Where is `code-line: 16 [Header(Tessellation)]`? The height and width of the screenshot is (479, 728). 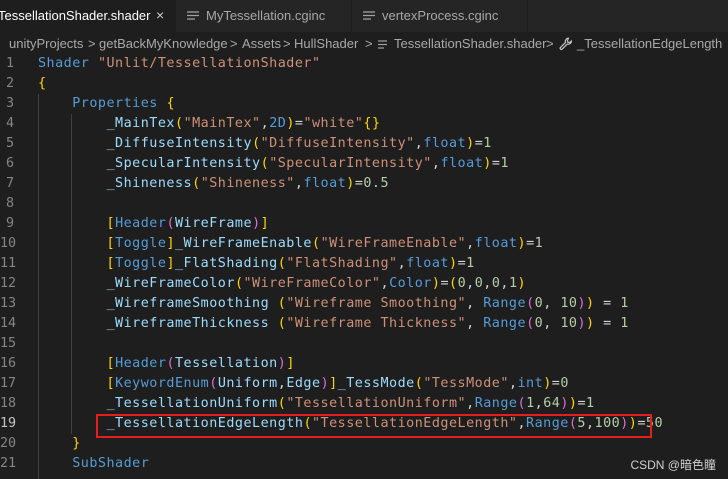
code-line: 16 [Header(Tessellation)] is located at coordinates (364, 364).